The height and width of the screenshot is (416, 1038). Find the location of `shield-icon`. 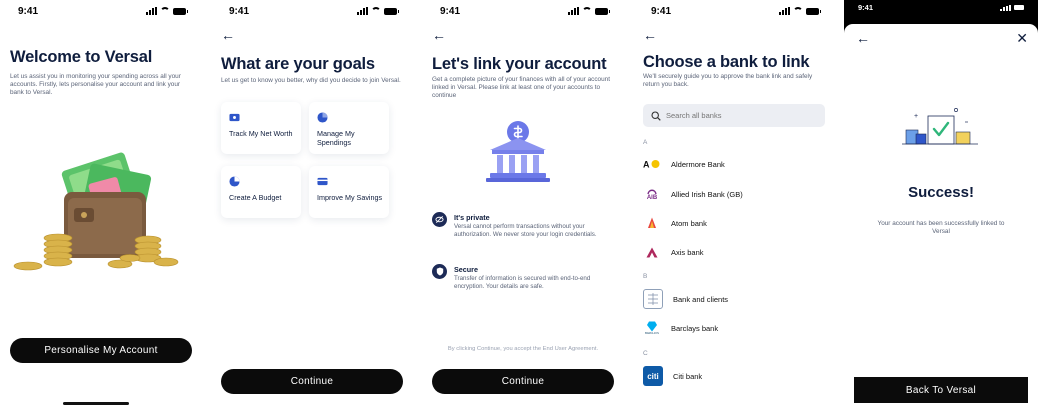

shield-icon is located at coordinates (439, 271).